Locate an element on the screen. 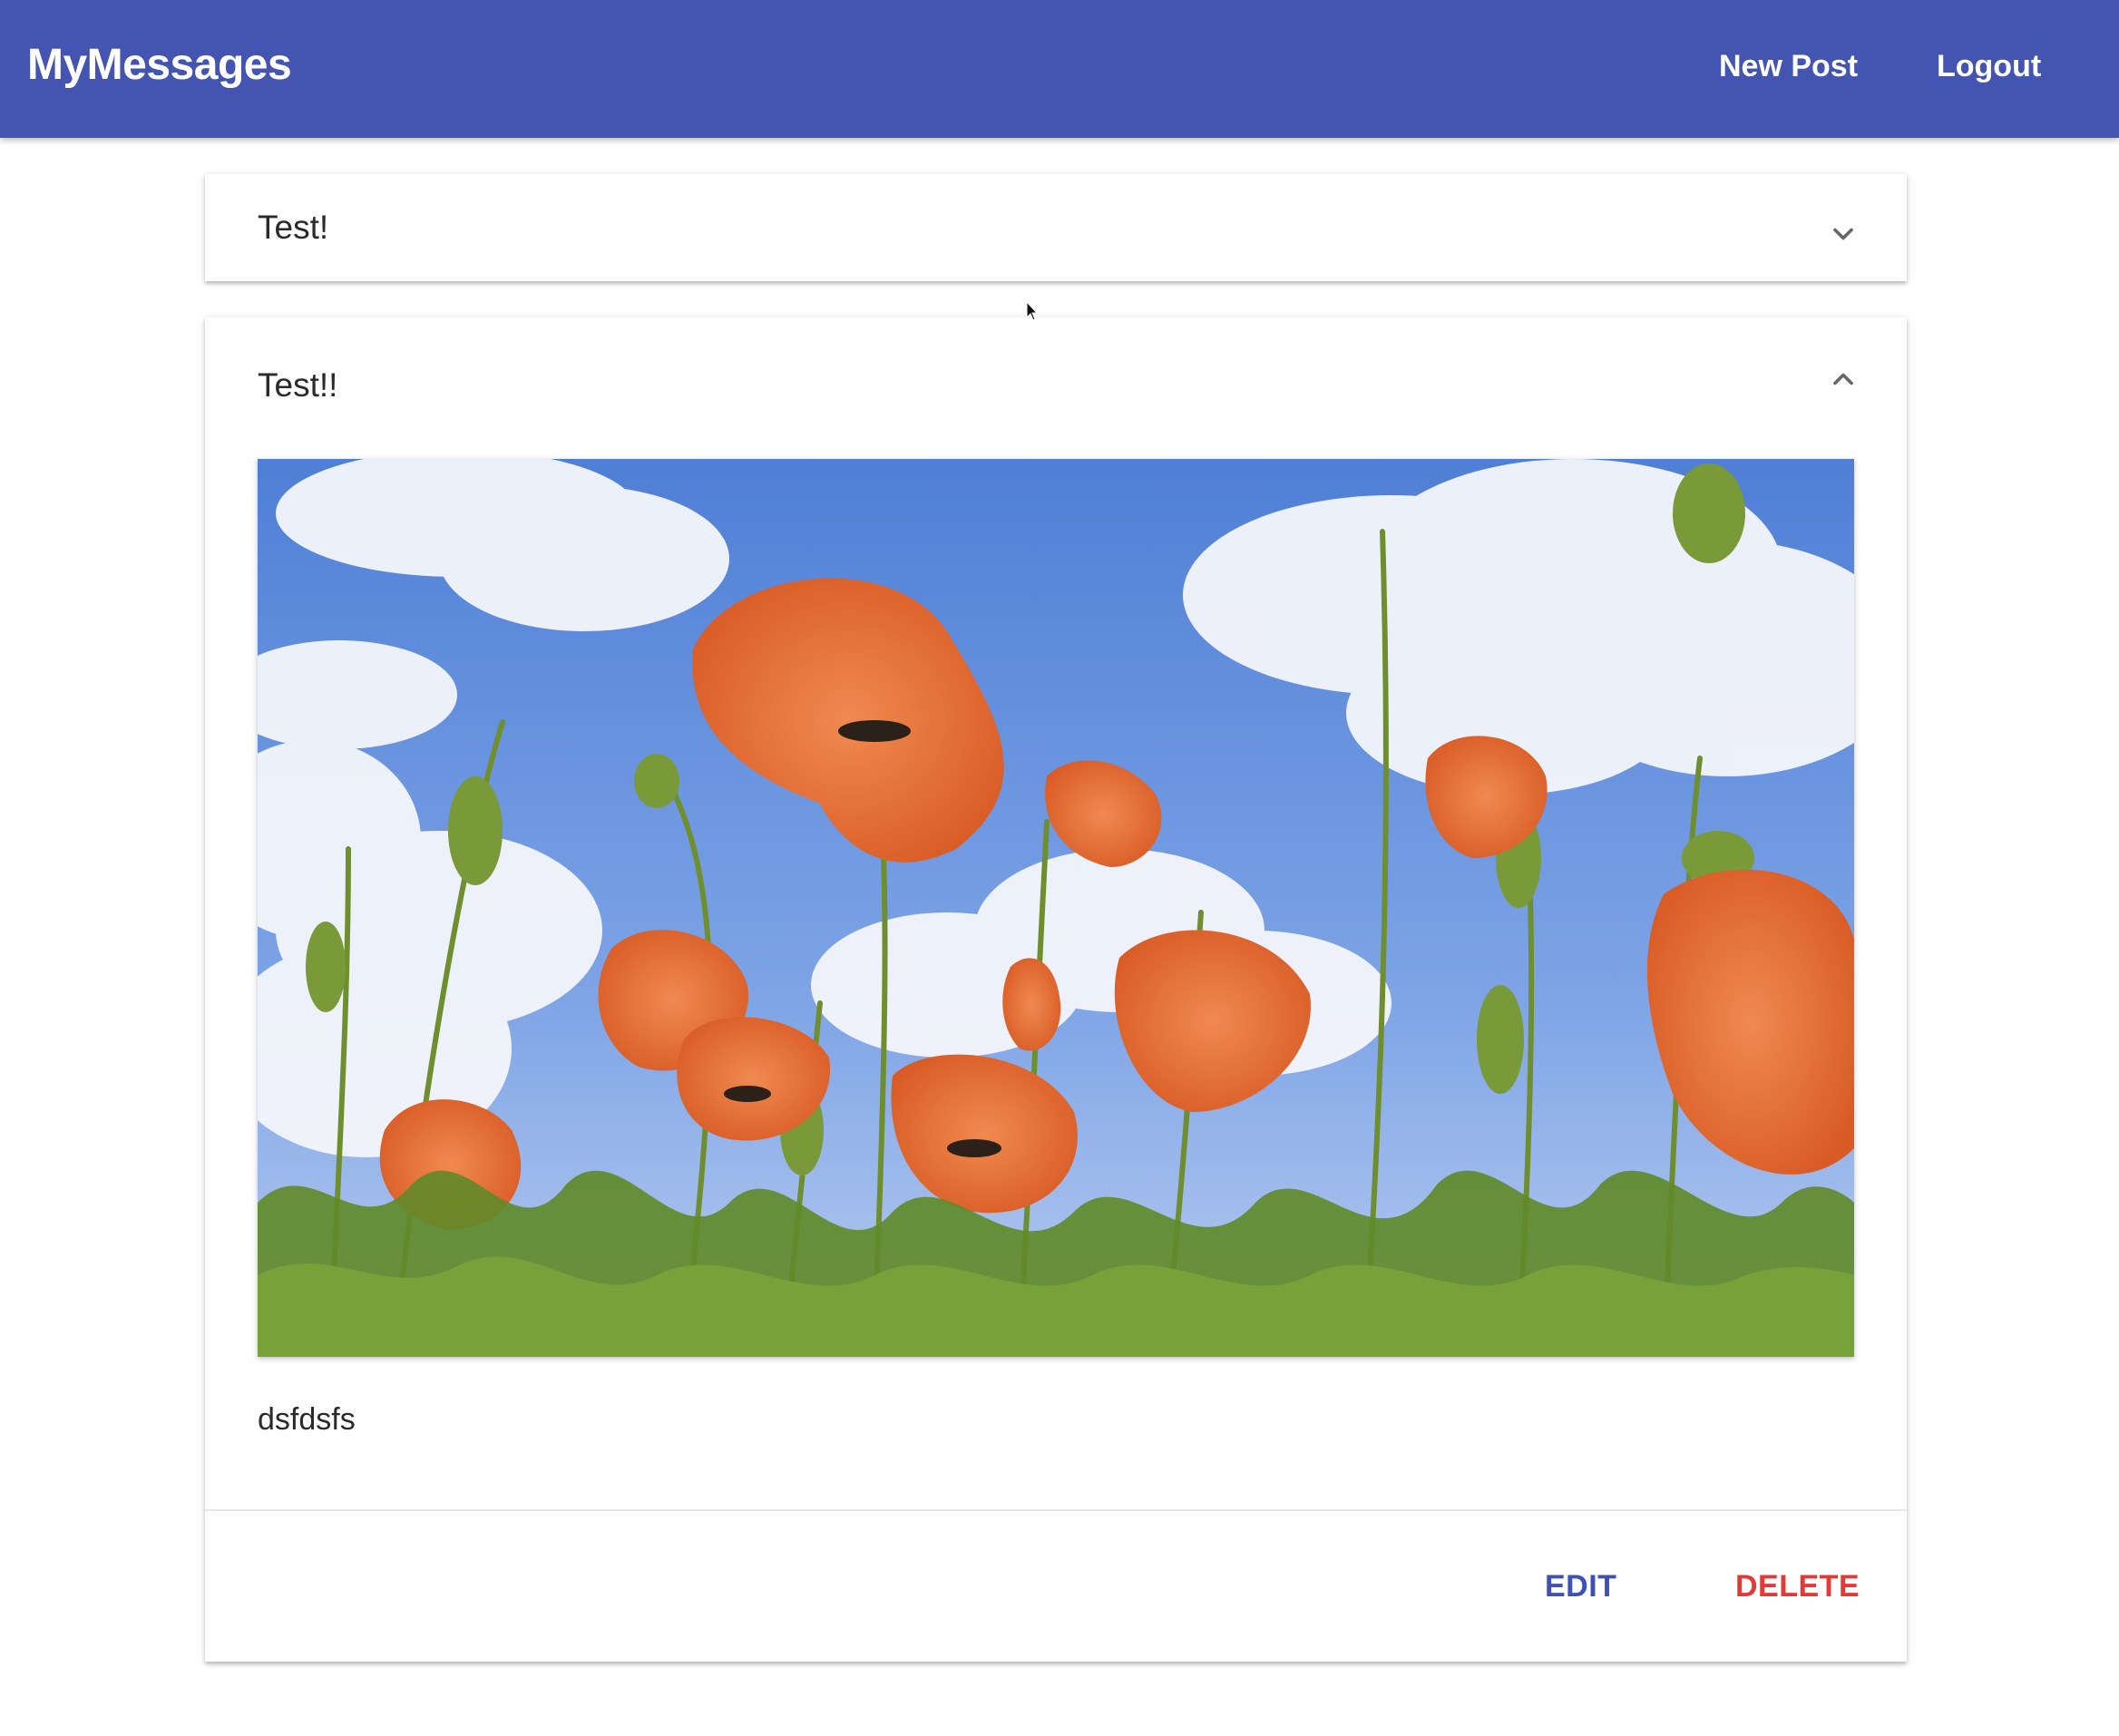  chevron-down-icon is located at coordinates (1843, 234).